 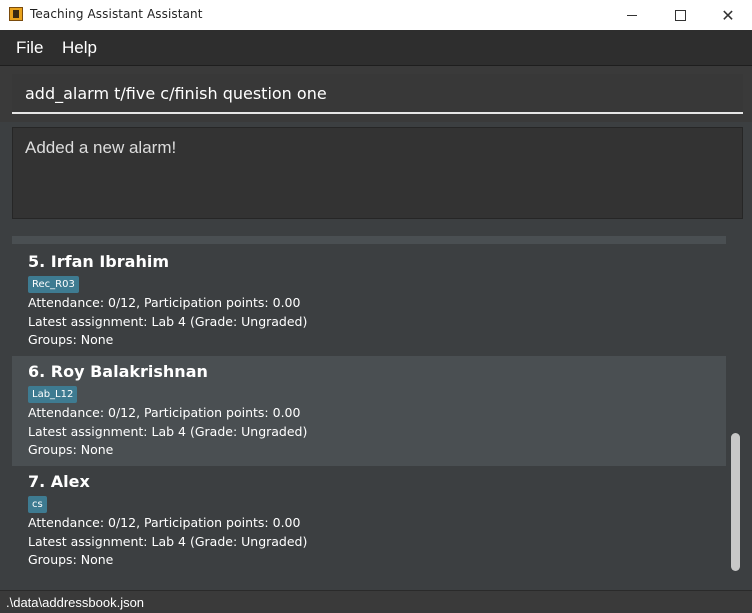 What do you see at coordinates (53, 284) in the screenshot?
I see `person-tag: Rec_R03` at bounding box center [53, 284].